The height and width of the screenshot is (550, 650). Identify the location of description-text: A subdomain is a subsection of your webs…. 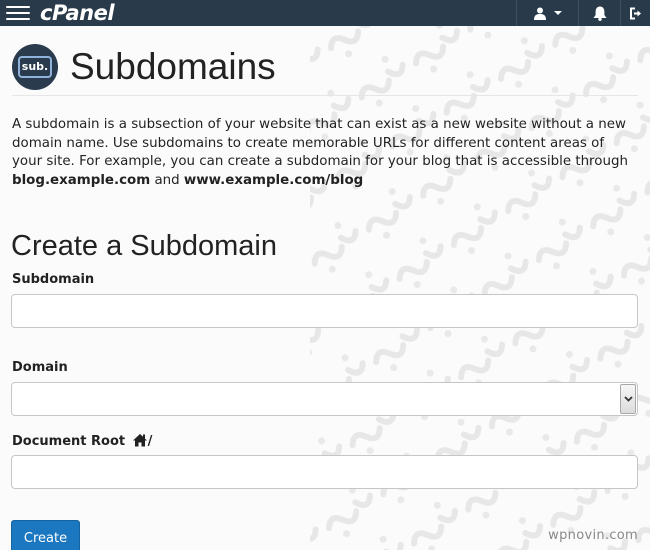
(320, 143).